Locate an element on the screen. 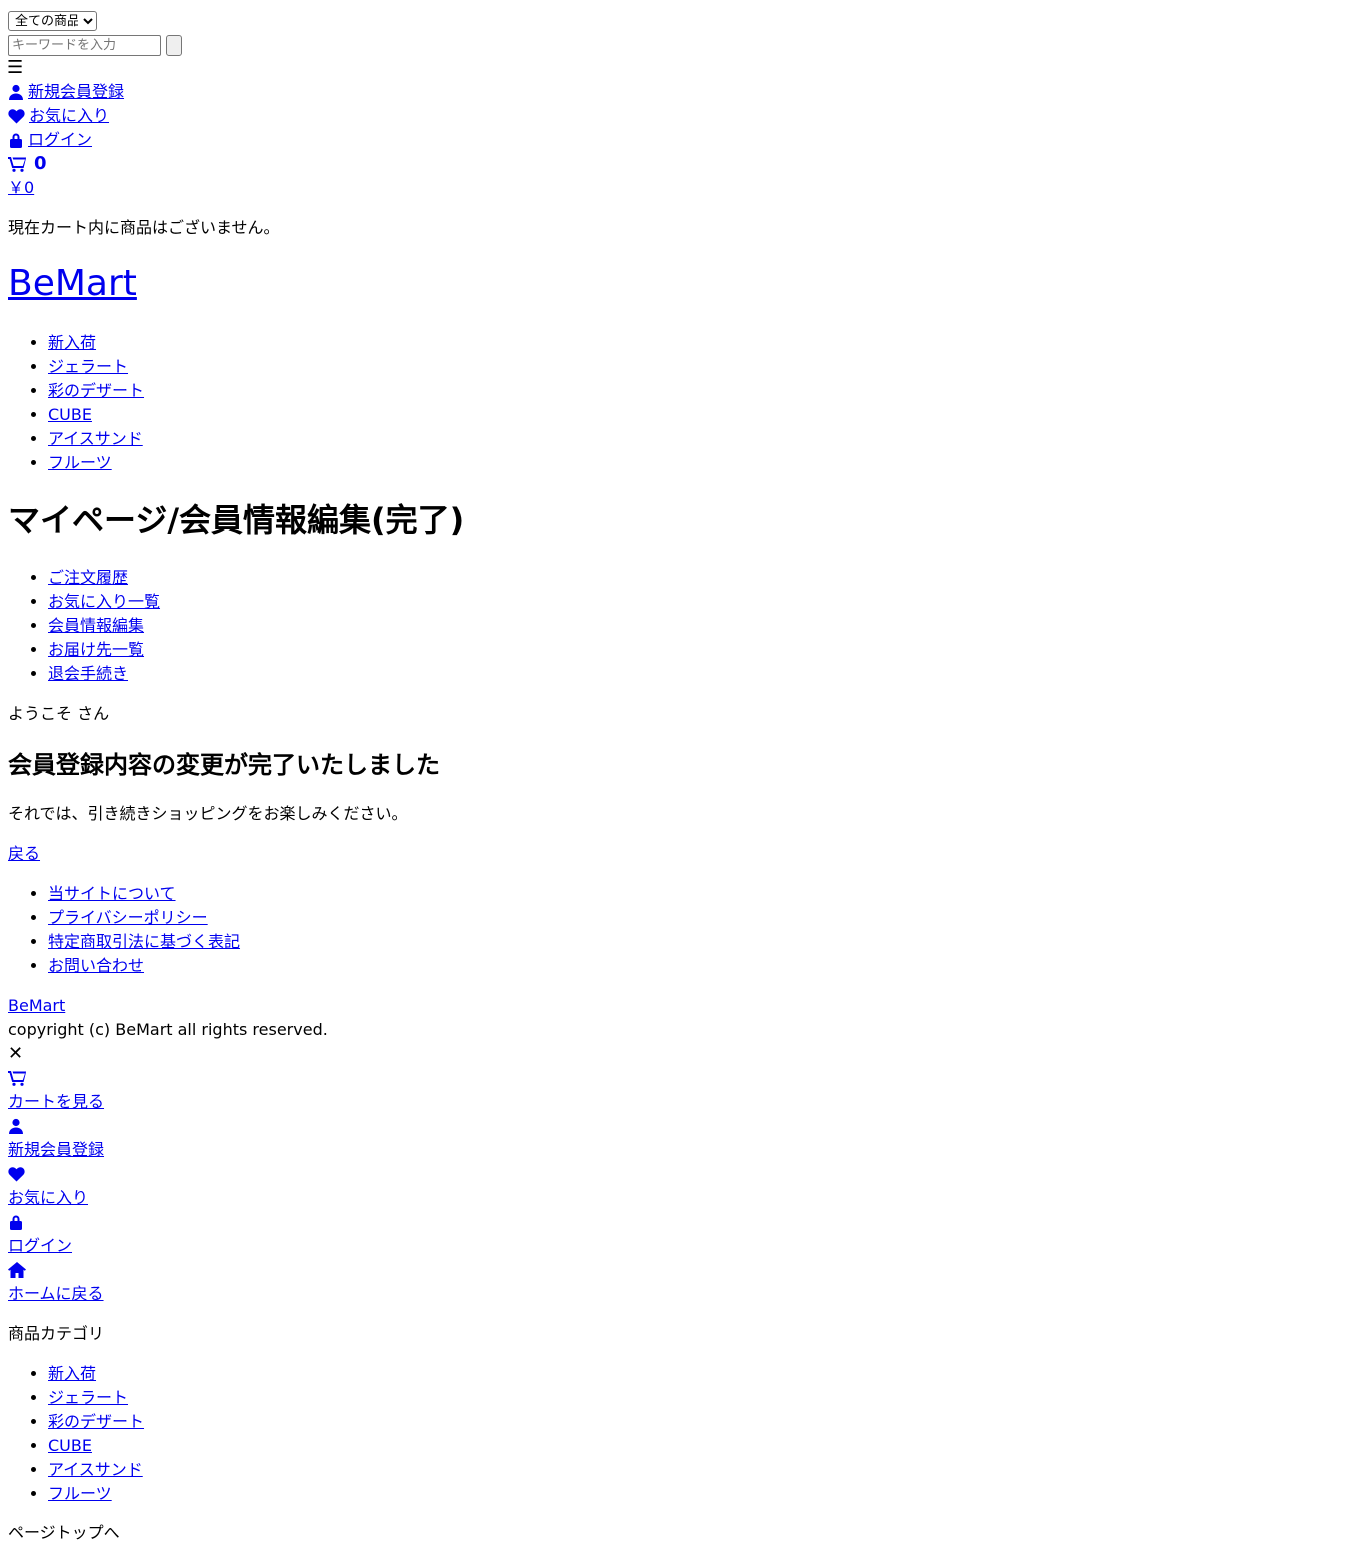 This screenshot has width=1365, height=1554. footer-nav: 当サイトについて プライバシーポリシー 特定商取引法に基づく表記 お問い合わせ is located at coordinates (124, 930).